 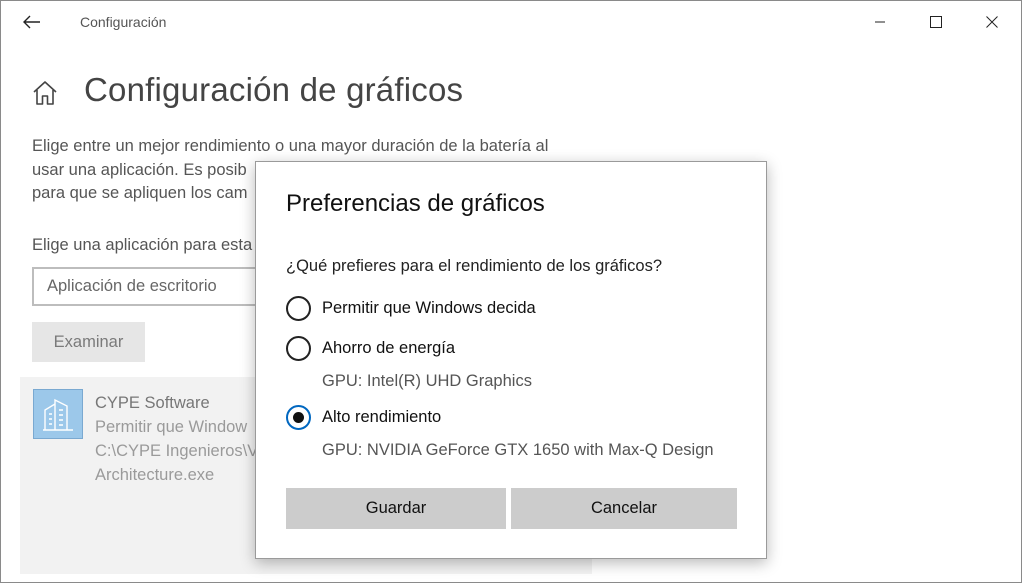 What do you see at coordinates (415, 203) in the screenshot?
I see `dialog-title: Preferencias de gráficos` at bounding box center [415, 203].